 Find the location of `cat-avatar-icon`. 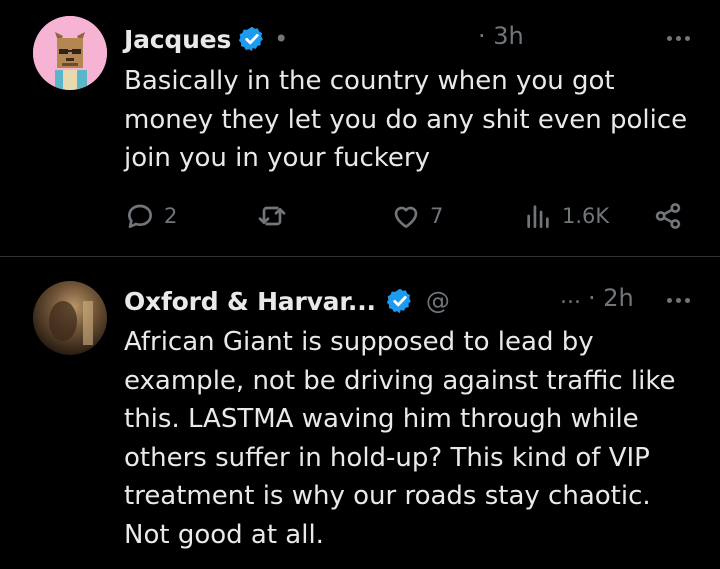

cat-avatar-icon is located at coordinates (70, 53).